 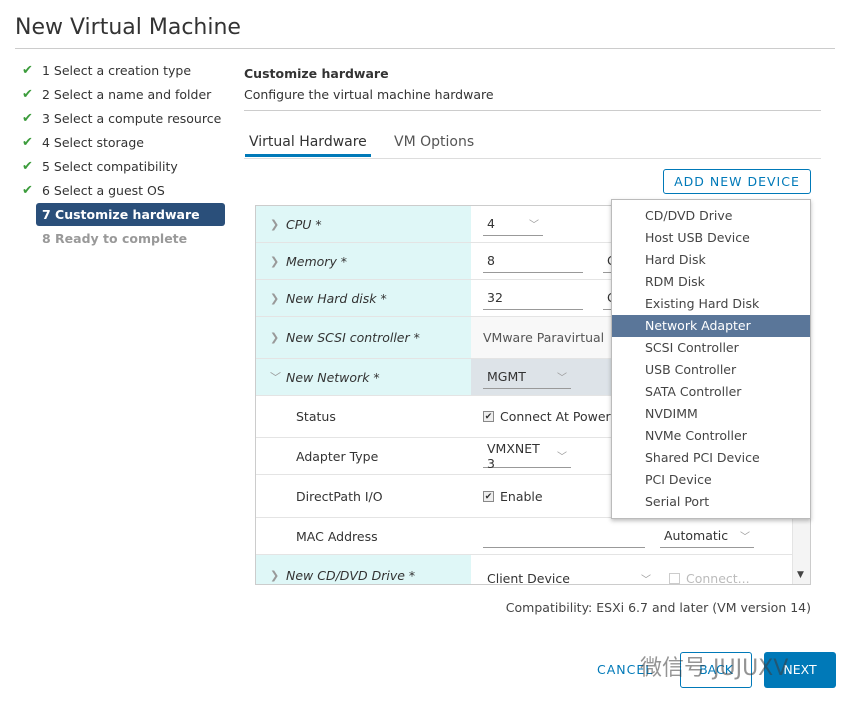 What do you see at coordinates (711, 348) in the screenshot?
I see `menu-item: SCSI Controller` at bounding box center [711, 348].